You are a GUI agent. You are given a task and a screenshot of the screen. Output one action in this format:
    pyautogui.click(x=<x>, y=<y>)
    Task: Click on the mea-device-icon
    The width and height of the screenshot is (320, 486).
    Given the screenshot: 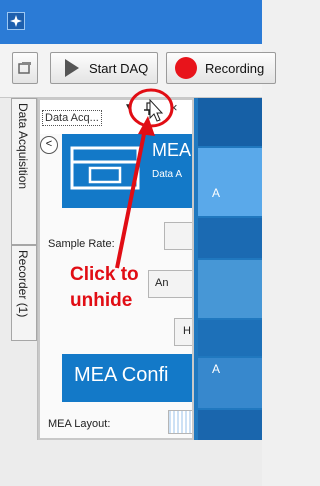 What is the action you would take?
    pyautogui.click(x=105, y=168)
    